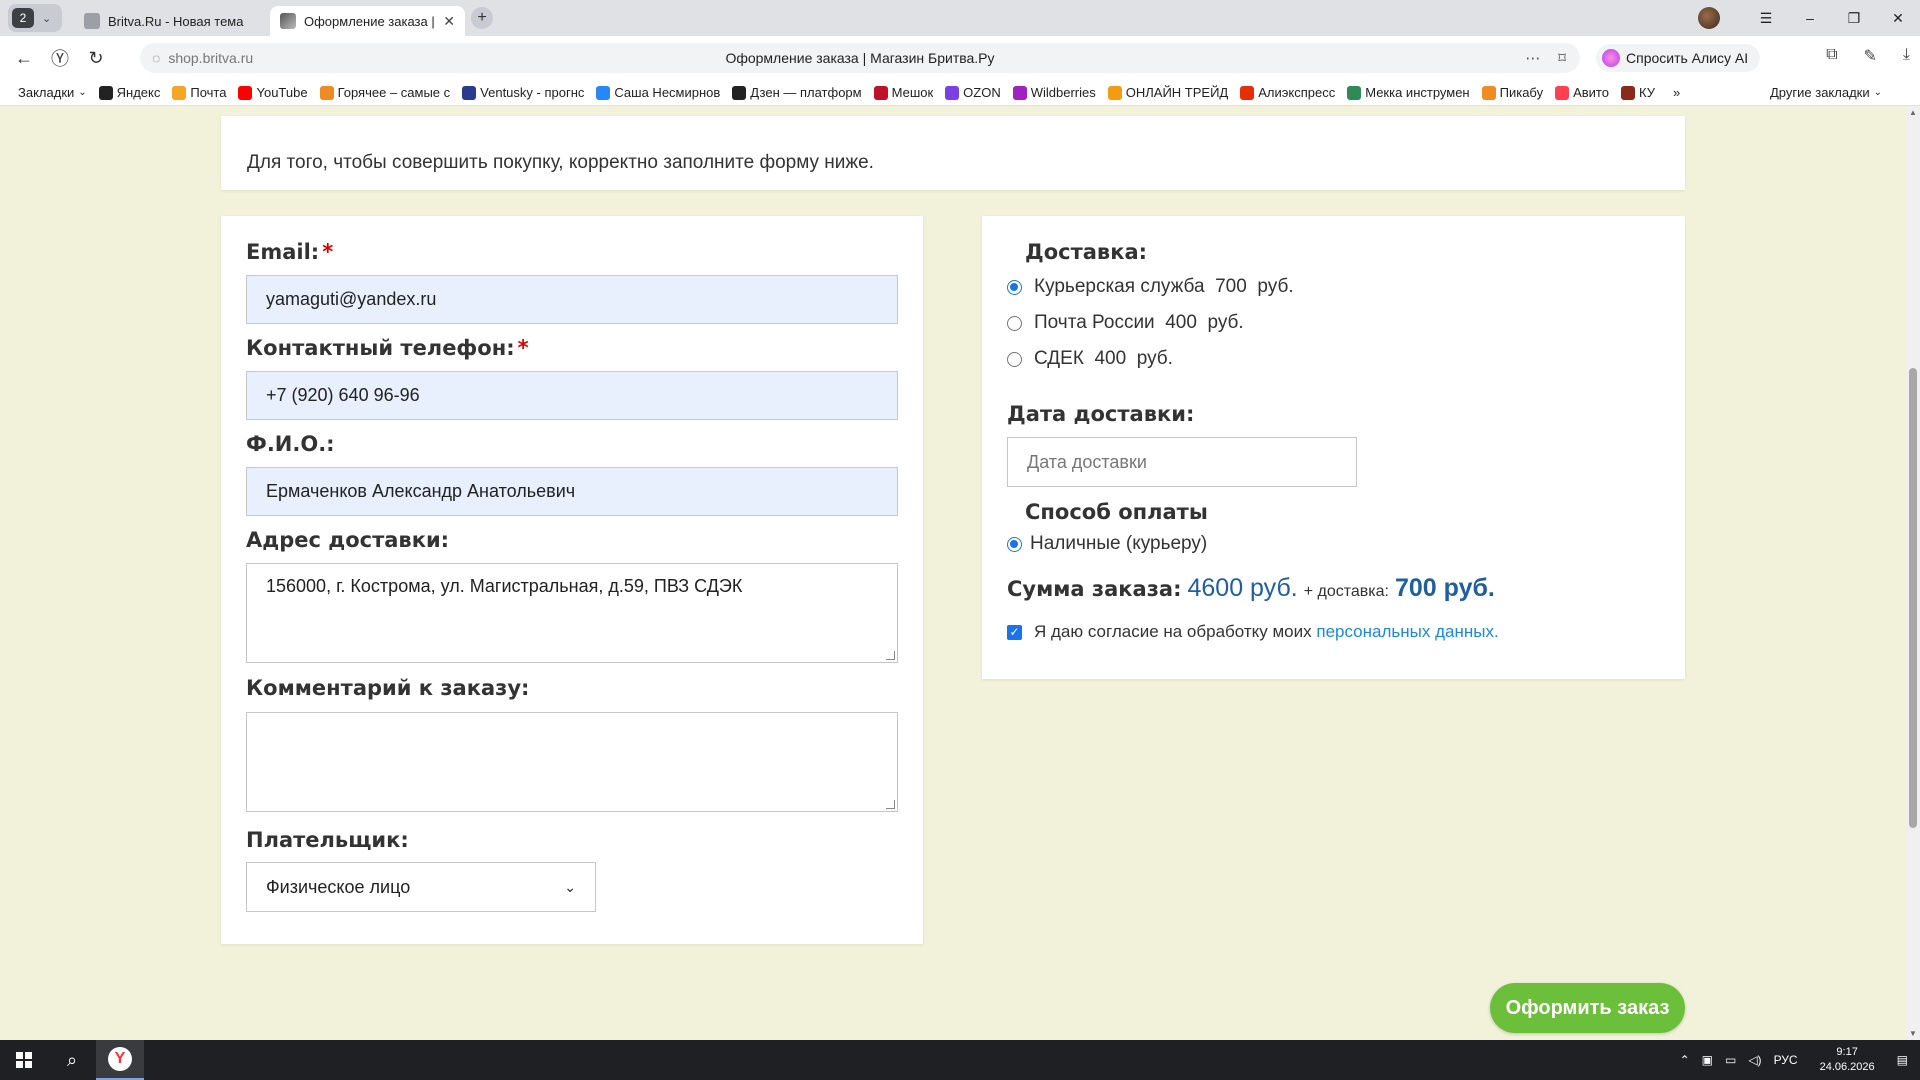 The height and width of the screenshot is (1080, 1920). What do you see at coordinates (1831, 56) in the screenshot?
I see `collections-icon: ⧉` at bounding box center [1831, 56].